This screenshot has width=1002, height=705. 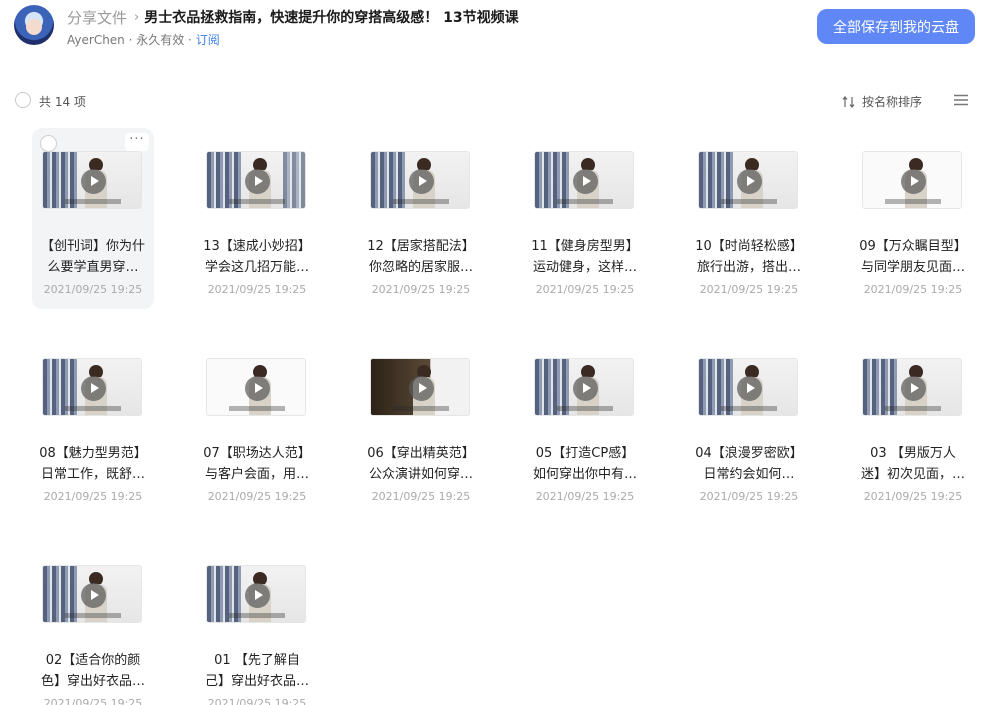 What do you see at coordinates (892, 102) in the screenshot?
I see `sort-label: 按名称排序` at bounding box center [892, 102].